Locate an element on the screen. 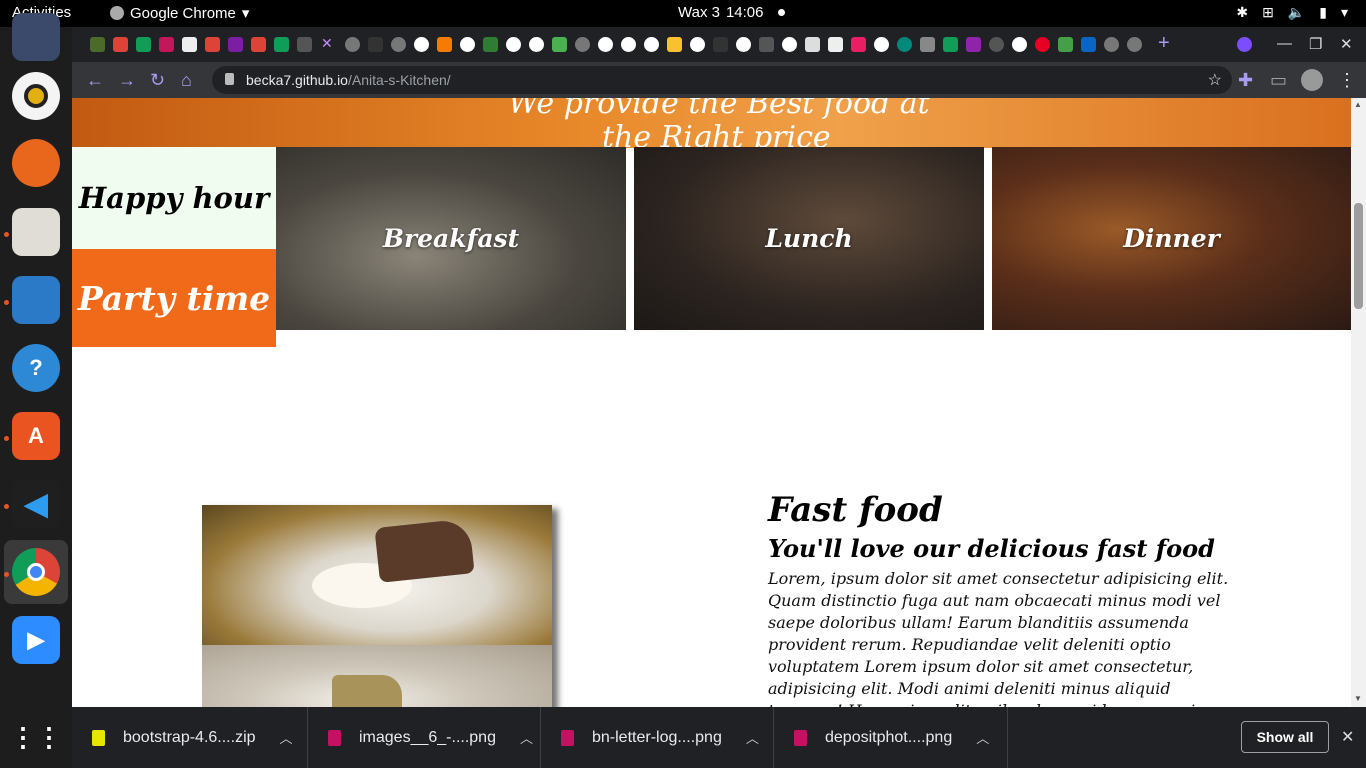 The image size is (1366, 768). libreoffice-impress-icon is located at coordinates (36, 300).